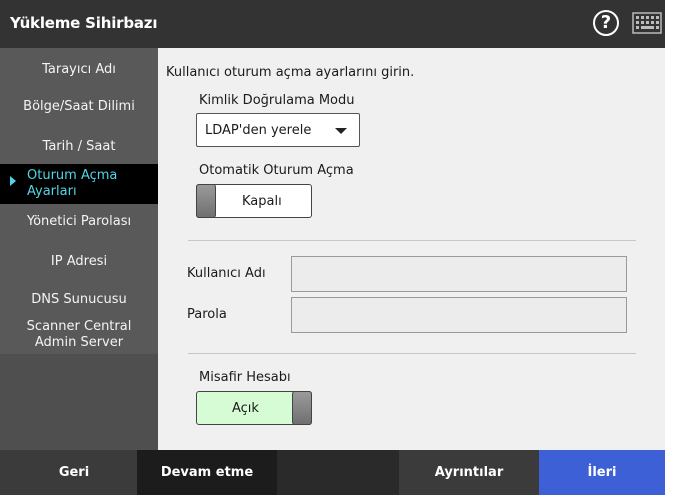 This screenshot has height=495, width=675. I want to click on sidebar-item-dns-server: DNS Sunucusu, so click(79, 300).